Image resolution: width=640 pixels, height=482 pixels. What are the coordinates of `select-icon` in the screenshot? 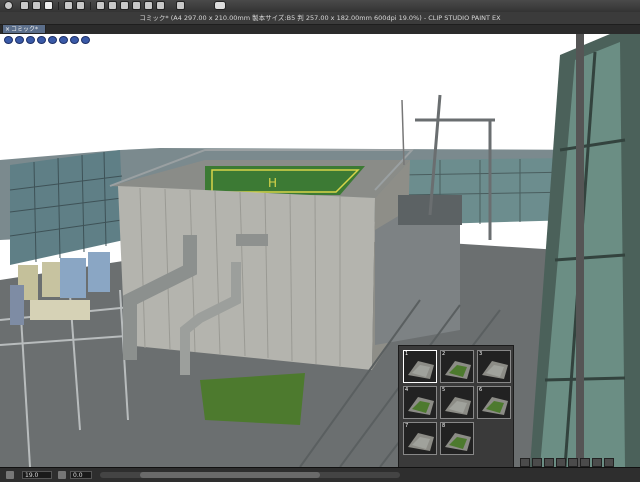 It's located at (124, 5).